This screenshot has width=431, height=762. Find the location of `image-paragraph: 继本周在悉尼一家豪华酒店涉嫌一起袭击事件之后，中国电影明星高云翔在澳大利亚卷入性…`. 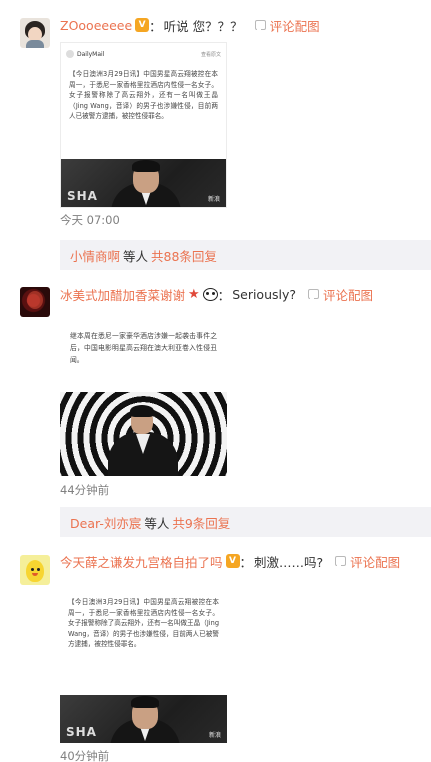

image-paragraph: 继本周在悉尼一家豪华酒店涉嫌一起袭击事件之后，中国电影明星高云翔在澳大利亚卷入性… is located at coordinates (143, 348).